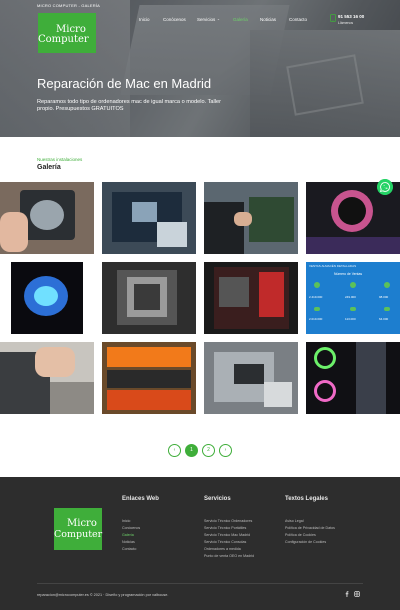 The image size is (400, 610). What do you see at coordinates (229, 556) in the screenshot?
I see `footer-service-link: Punto de venta OEO en Madrid` at bounding box center [229, 556].